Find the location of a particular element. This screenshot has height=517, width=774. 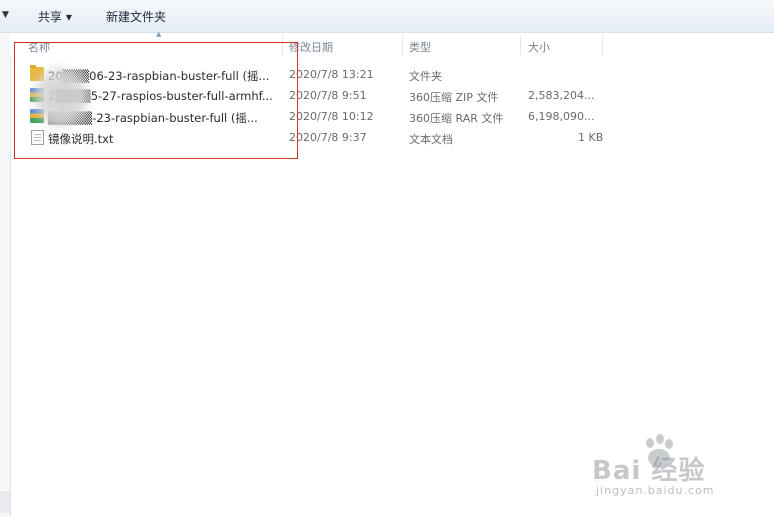

share-button: 共享 ▾ is located at coordinates (55, 16).